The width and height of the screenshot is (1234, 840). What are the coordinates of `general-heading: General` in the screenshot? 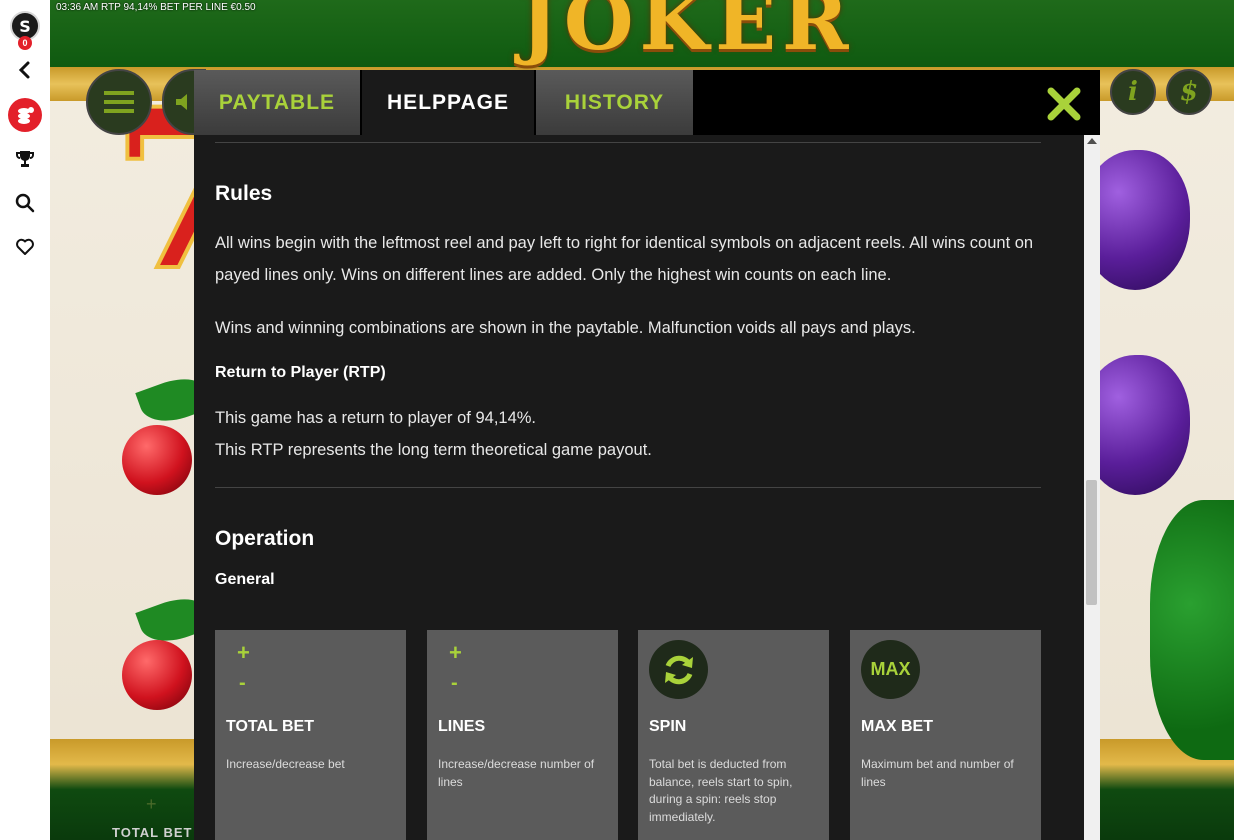 It's located at (245, 579).